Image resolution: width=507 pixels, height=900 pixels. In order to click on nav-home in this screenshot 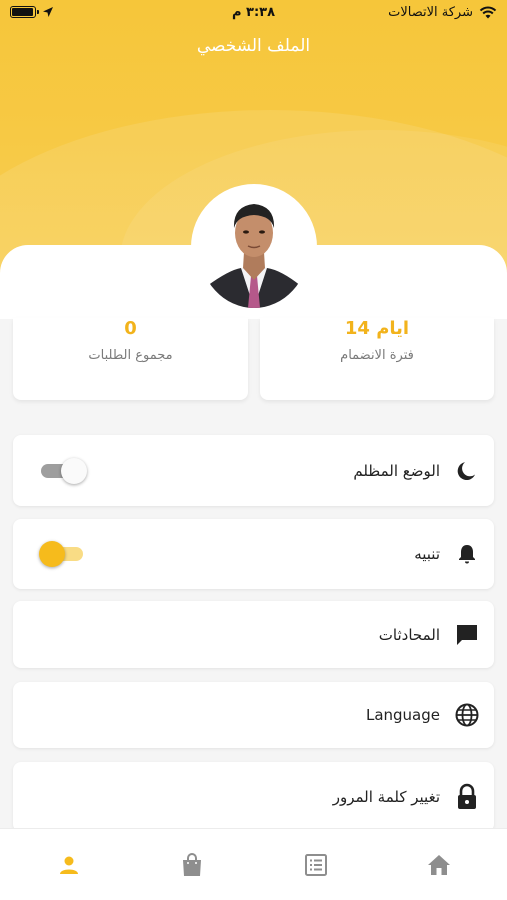, I will do `click(439, 865)`.